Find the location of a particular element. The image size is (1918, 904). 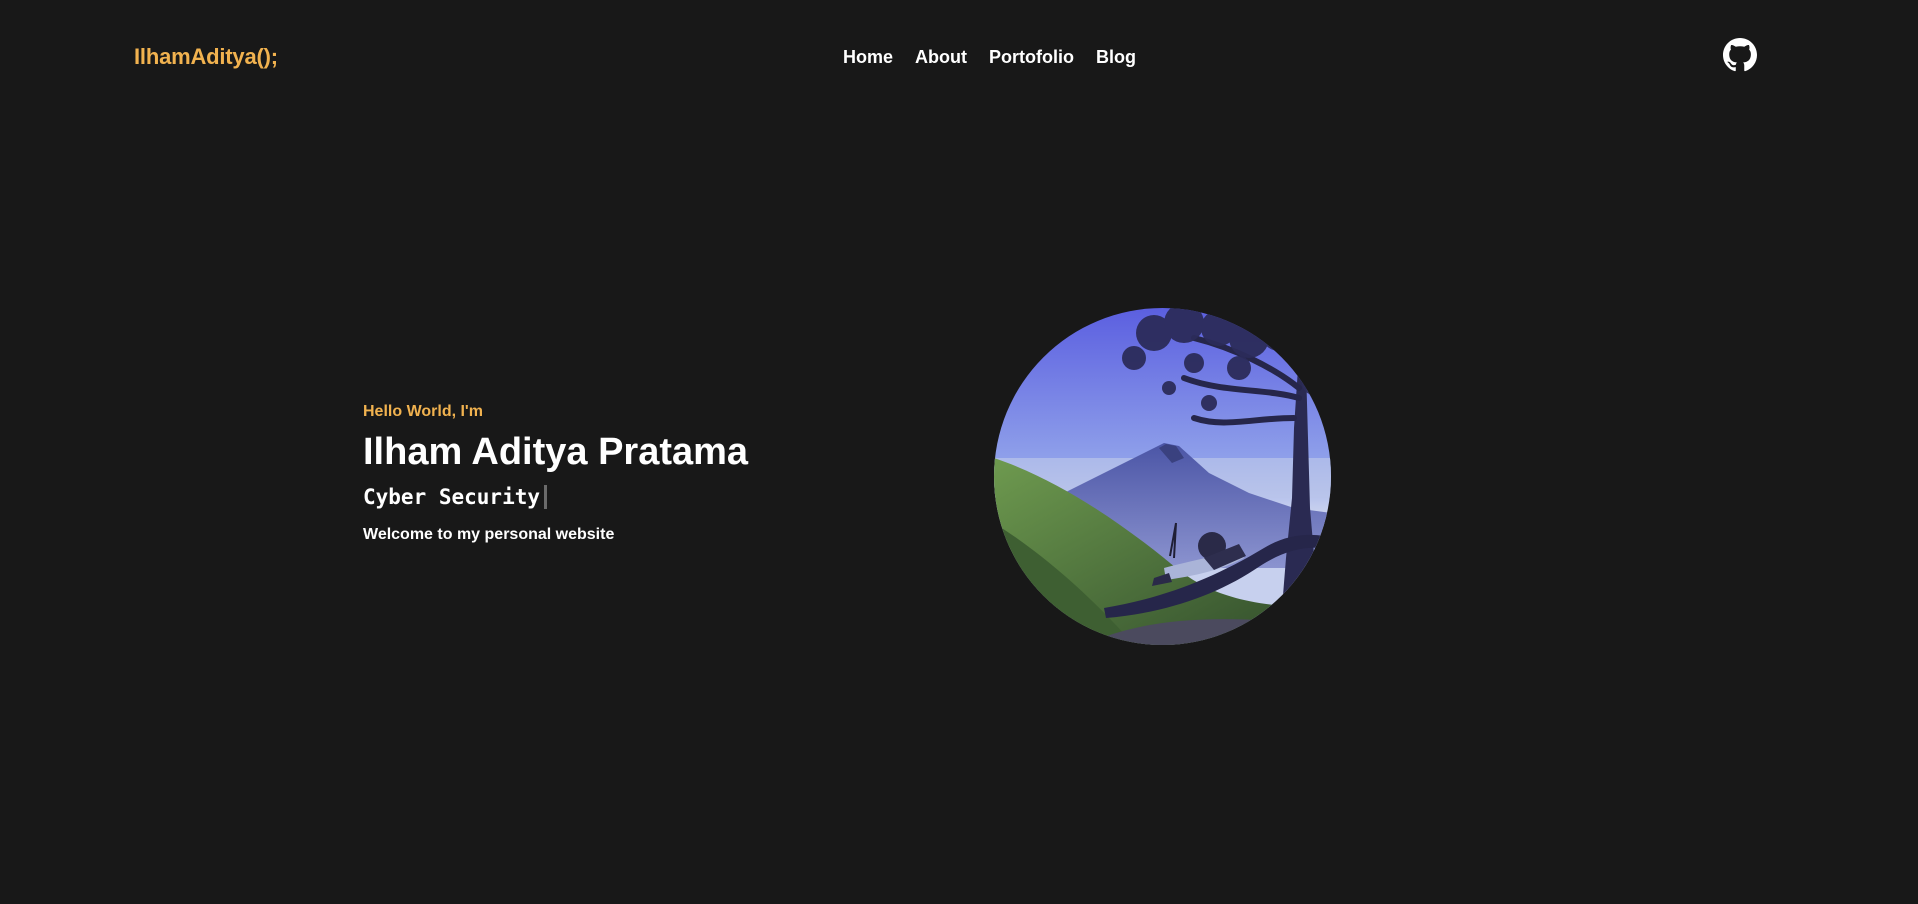

profile-photo-illustration is located at coordinates (1162, 476).